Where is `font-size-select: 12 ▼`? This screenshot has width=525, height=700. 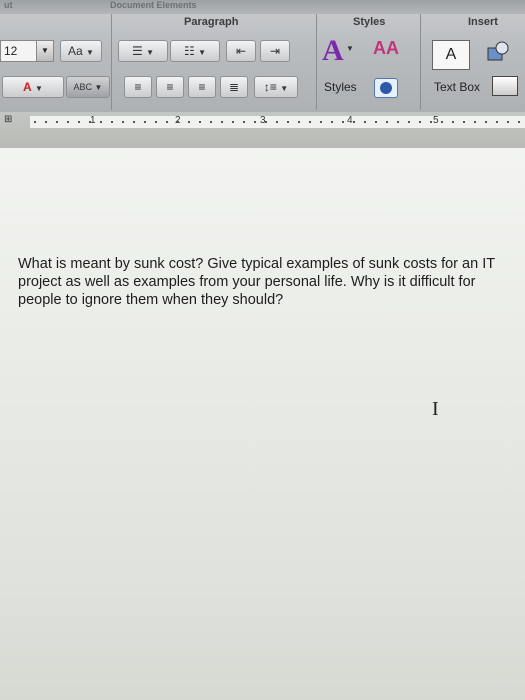
font-size-select: 12 ▼ is located at coordinates (27, 51).